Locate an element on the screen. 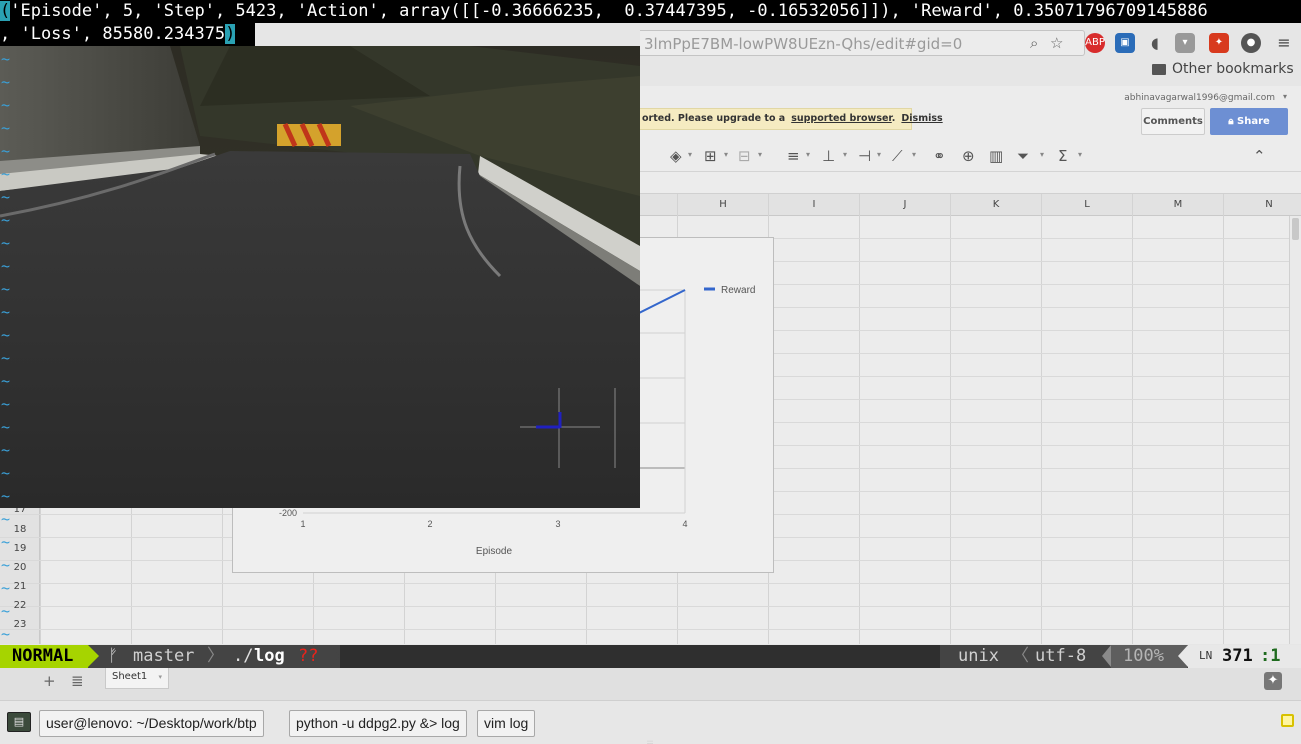 This screenshot has height=744, width=1301. dismiss-link: Dismiss is located at coordinates (921, 118).